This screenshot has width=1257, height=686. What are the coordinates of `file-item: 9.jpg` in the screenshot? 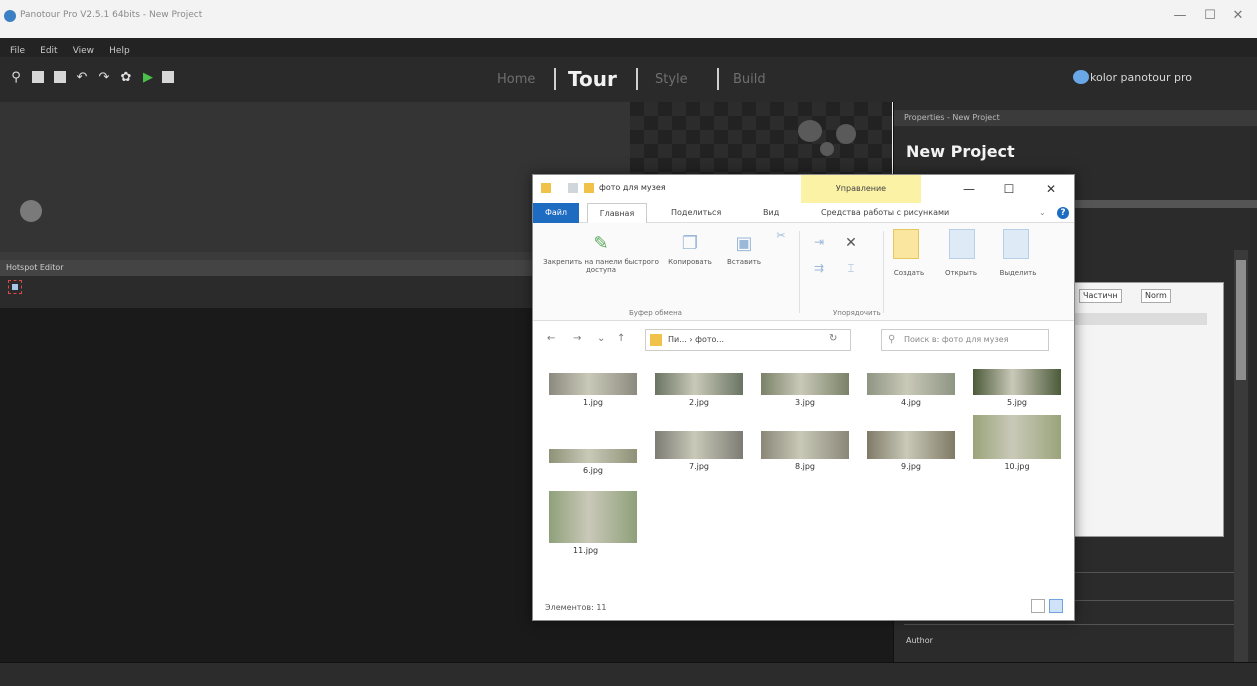 It's located at (911, 451).